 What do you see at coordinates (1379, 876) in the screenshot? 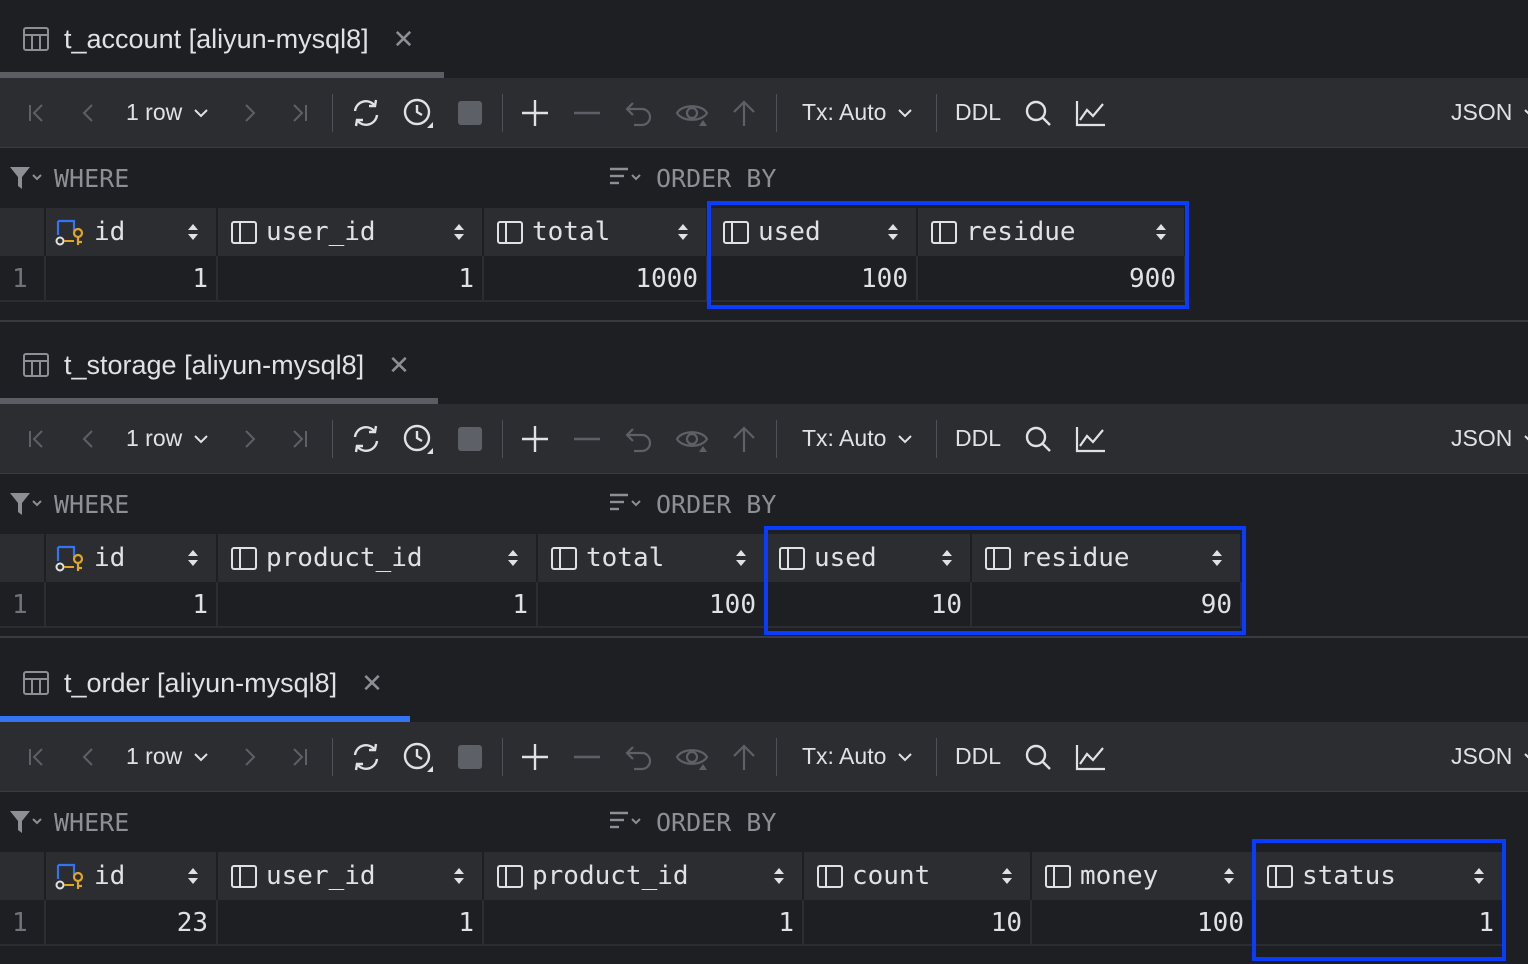
I see `column-header-status: status` at bounding box center [1379, 876].